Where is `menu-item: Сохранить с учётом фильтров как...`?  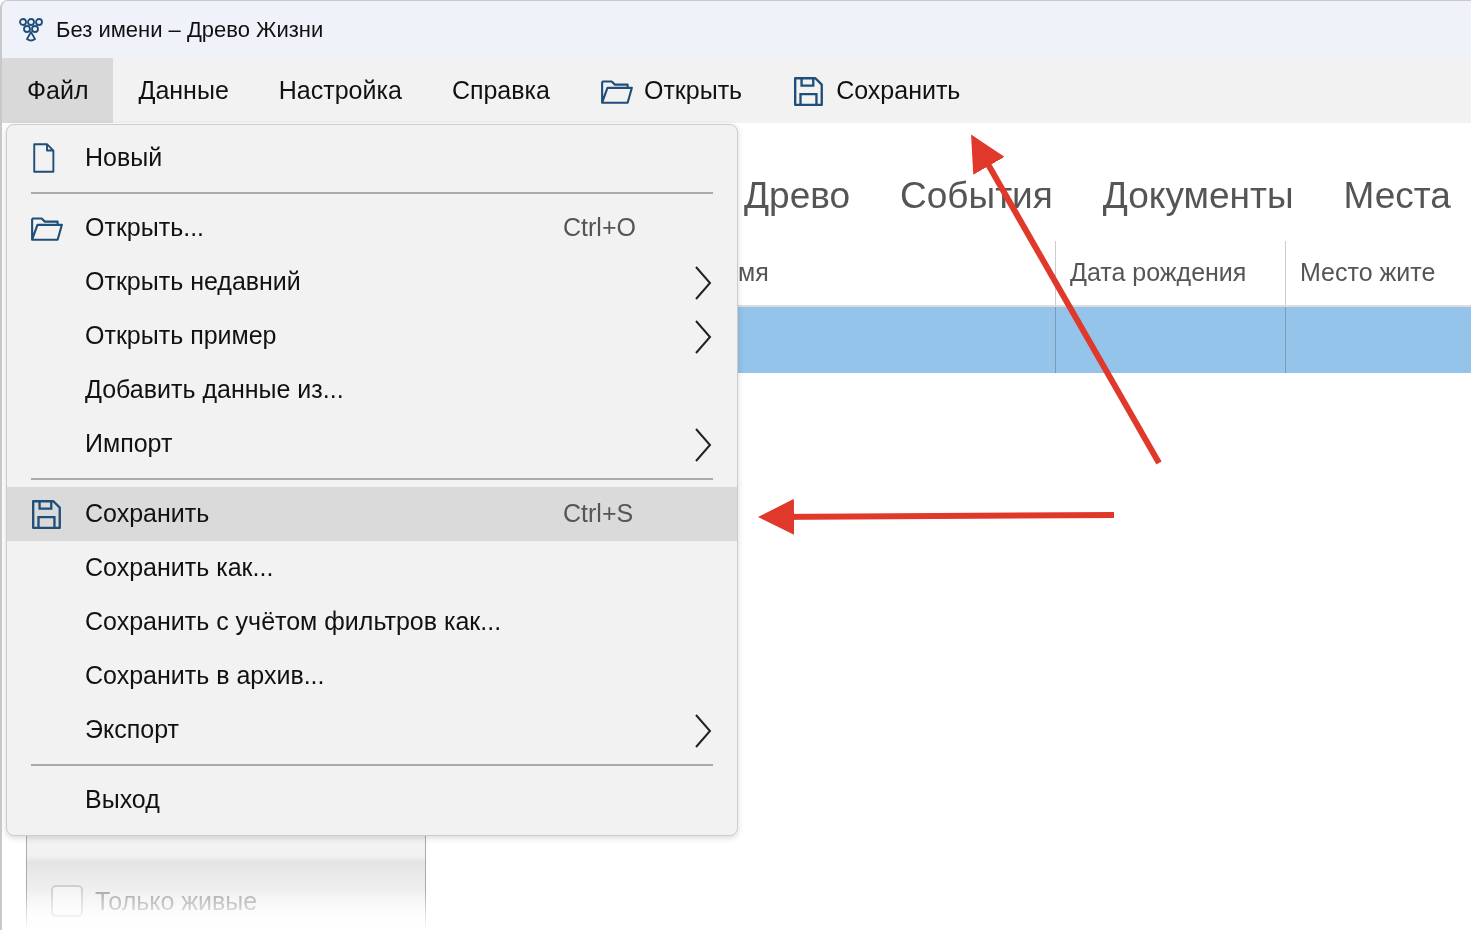
menu-item: Сохранить с учётом фильтров как... is located at coordinates (372, 622).